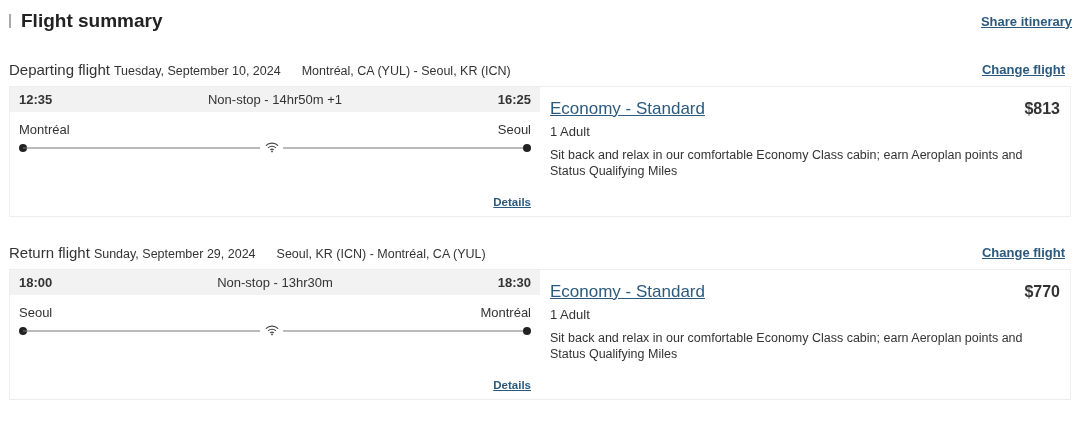  What do you see at coordinates (36, 282) in the screenshot?
I see `departure-time: 18:00` at bounding box center [36, 282].